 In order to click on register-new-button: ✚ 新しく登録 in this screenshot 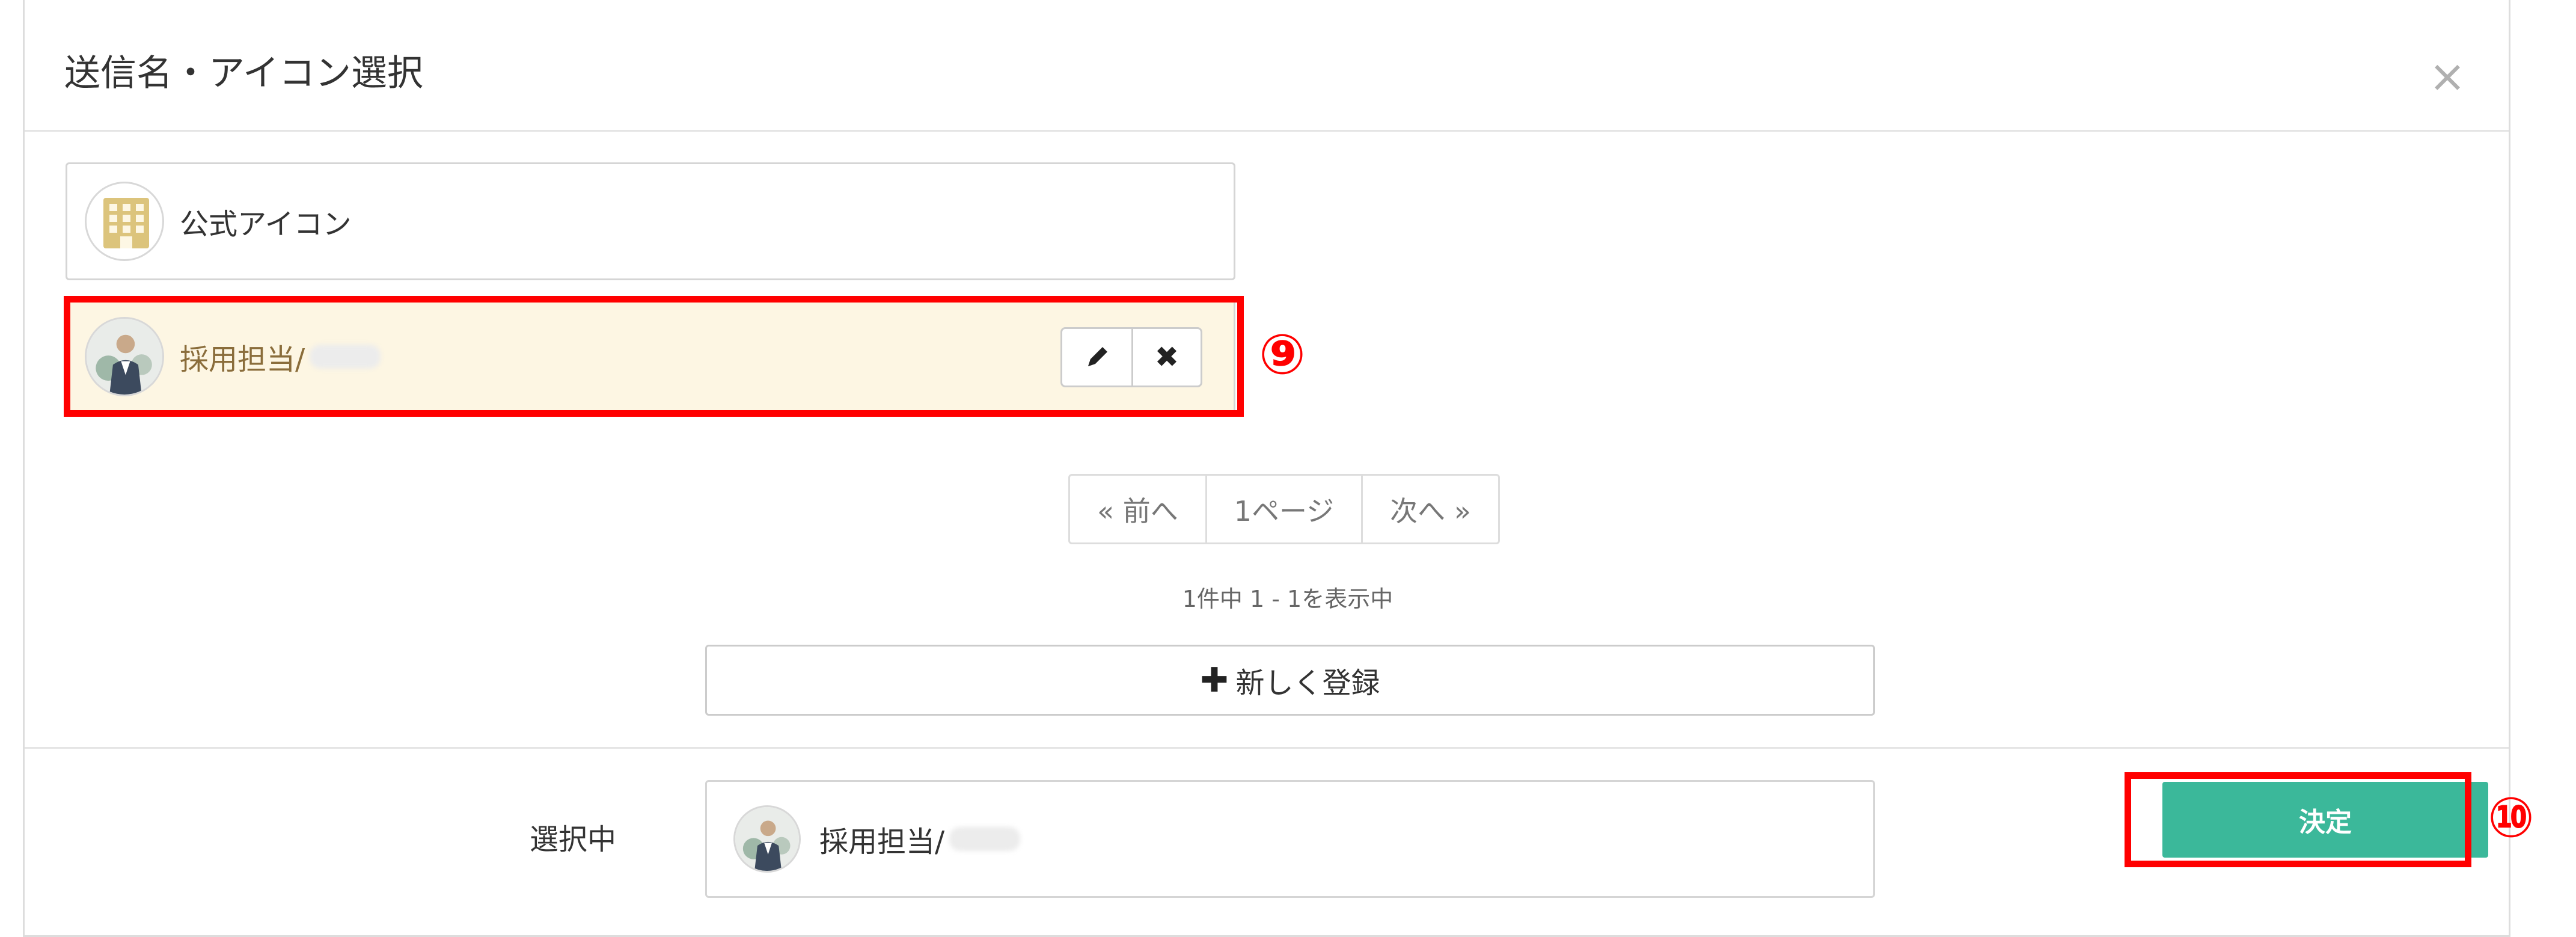, I will do `click(1290, 680)`.